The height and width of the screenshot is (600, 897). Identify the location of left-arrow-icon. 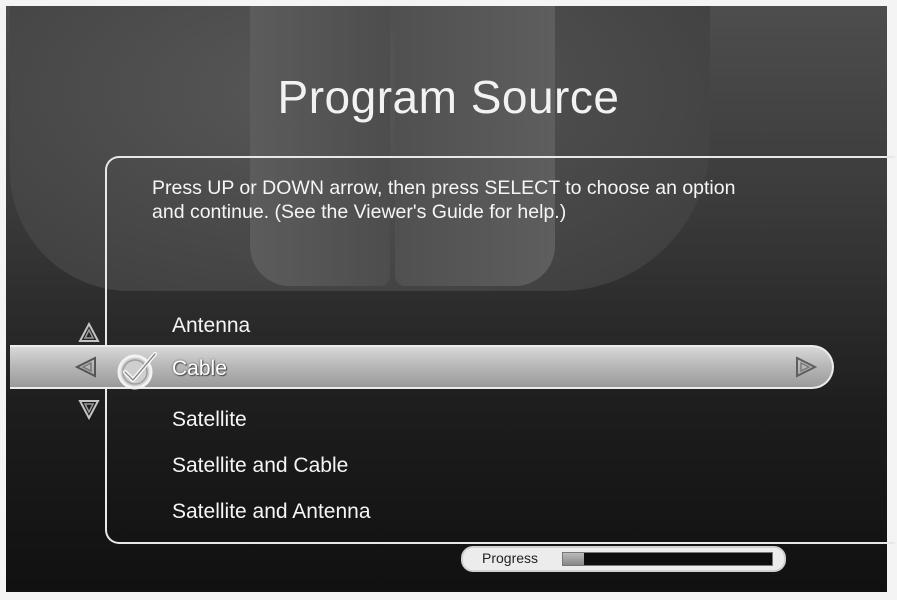
(86, 367).